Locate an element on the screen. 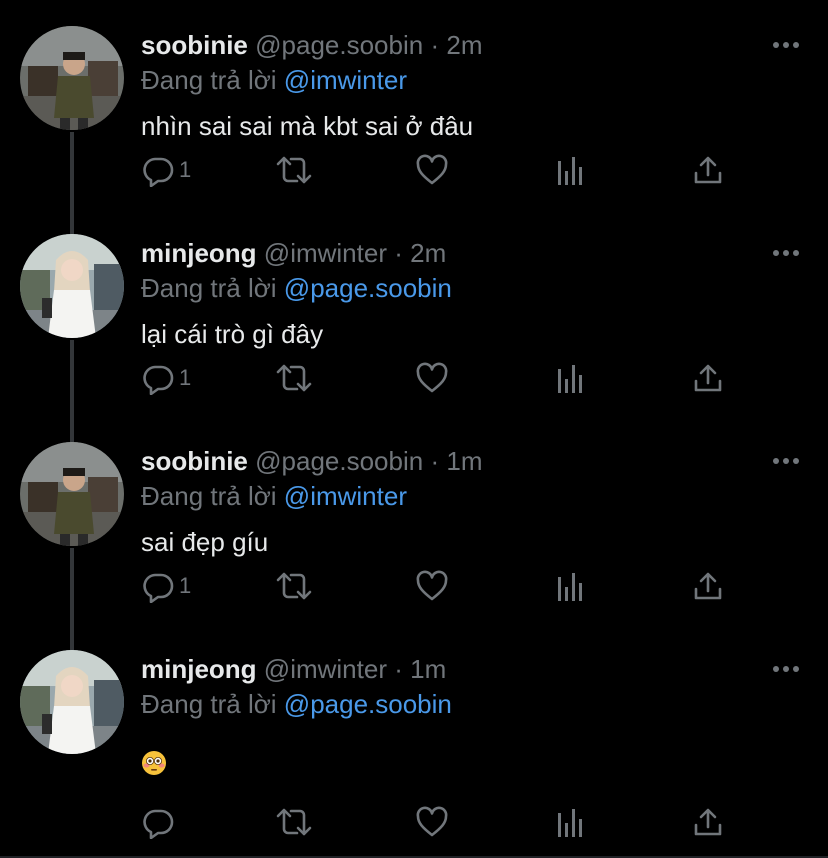  tweet-text: nhìn sai sai mà kbt sai ở đâu is located at coordinates (307, 126).